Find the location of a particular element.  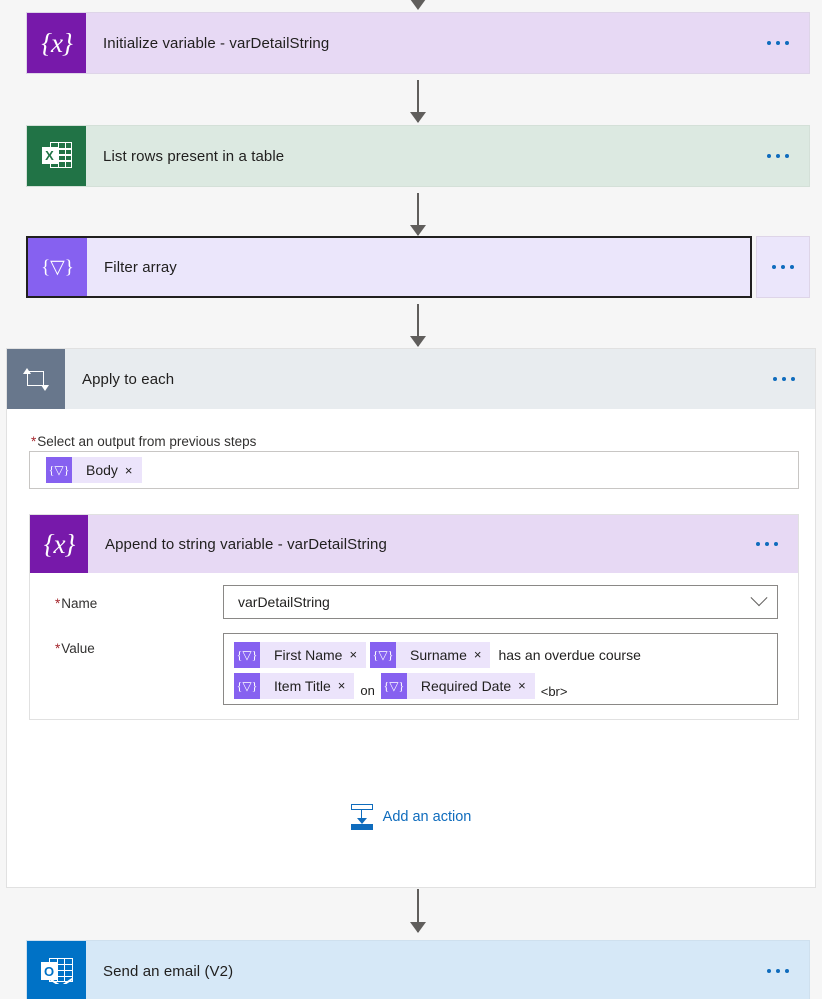

more-options-dots is located at coordinates (783, 267).